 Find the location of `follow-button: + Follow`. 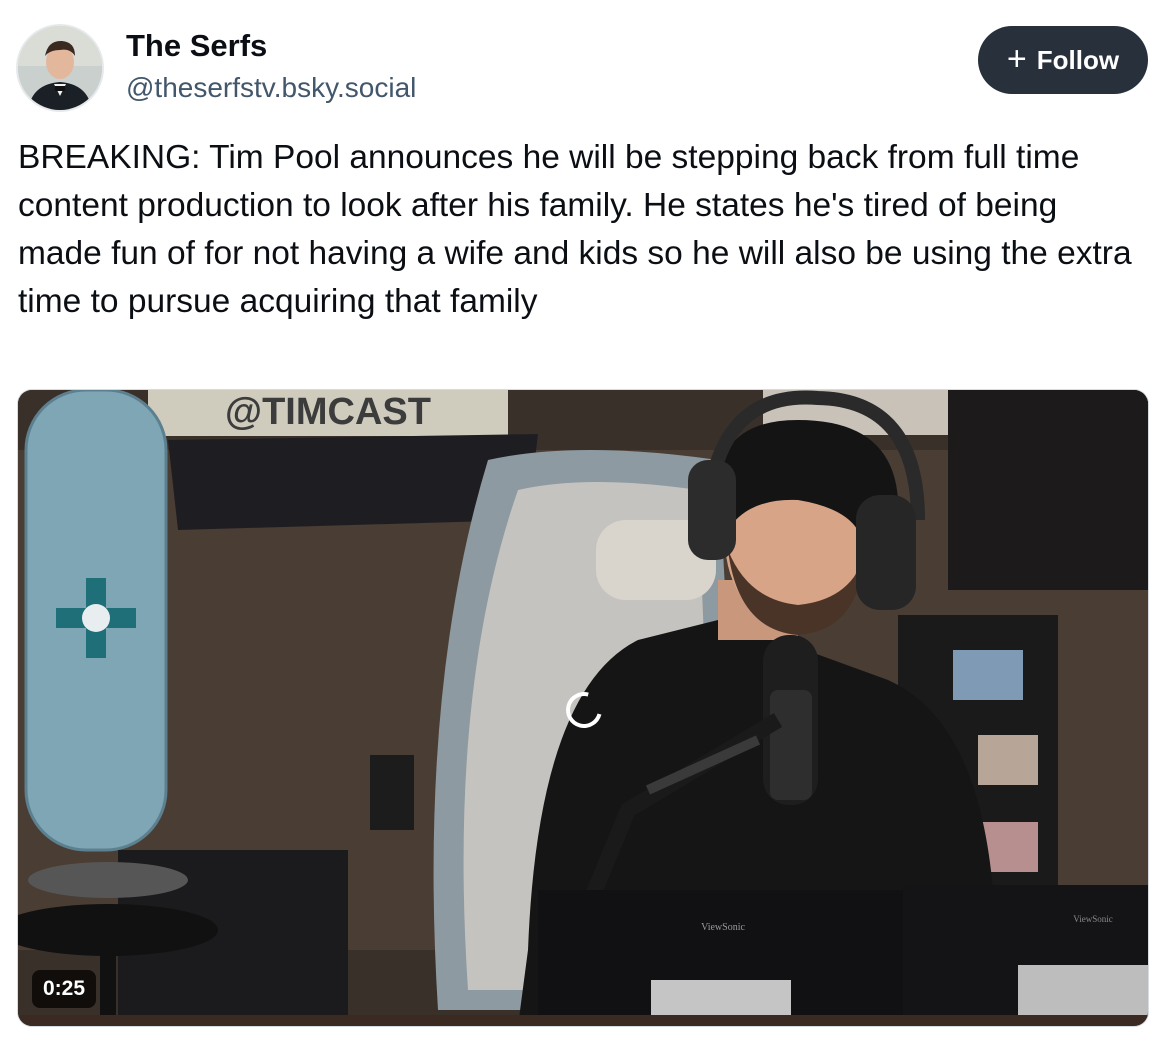

follow-button: + Follow is located at coordinates (1063, 60).